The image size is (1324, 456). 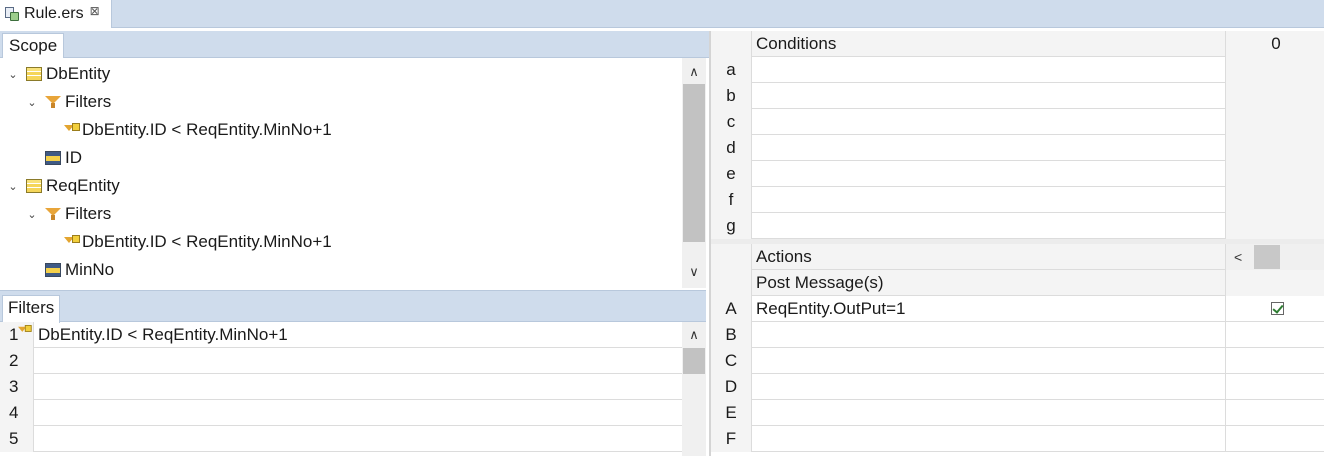 What do you see at coordinates (31, 309) in the screenshot?
I see `tab-filters: Filters` at bounding box center [31, 309].